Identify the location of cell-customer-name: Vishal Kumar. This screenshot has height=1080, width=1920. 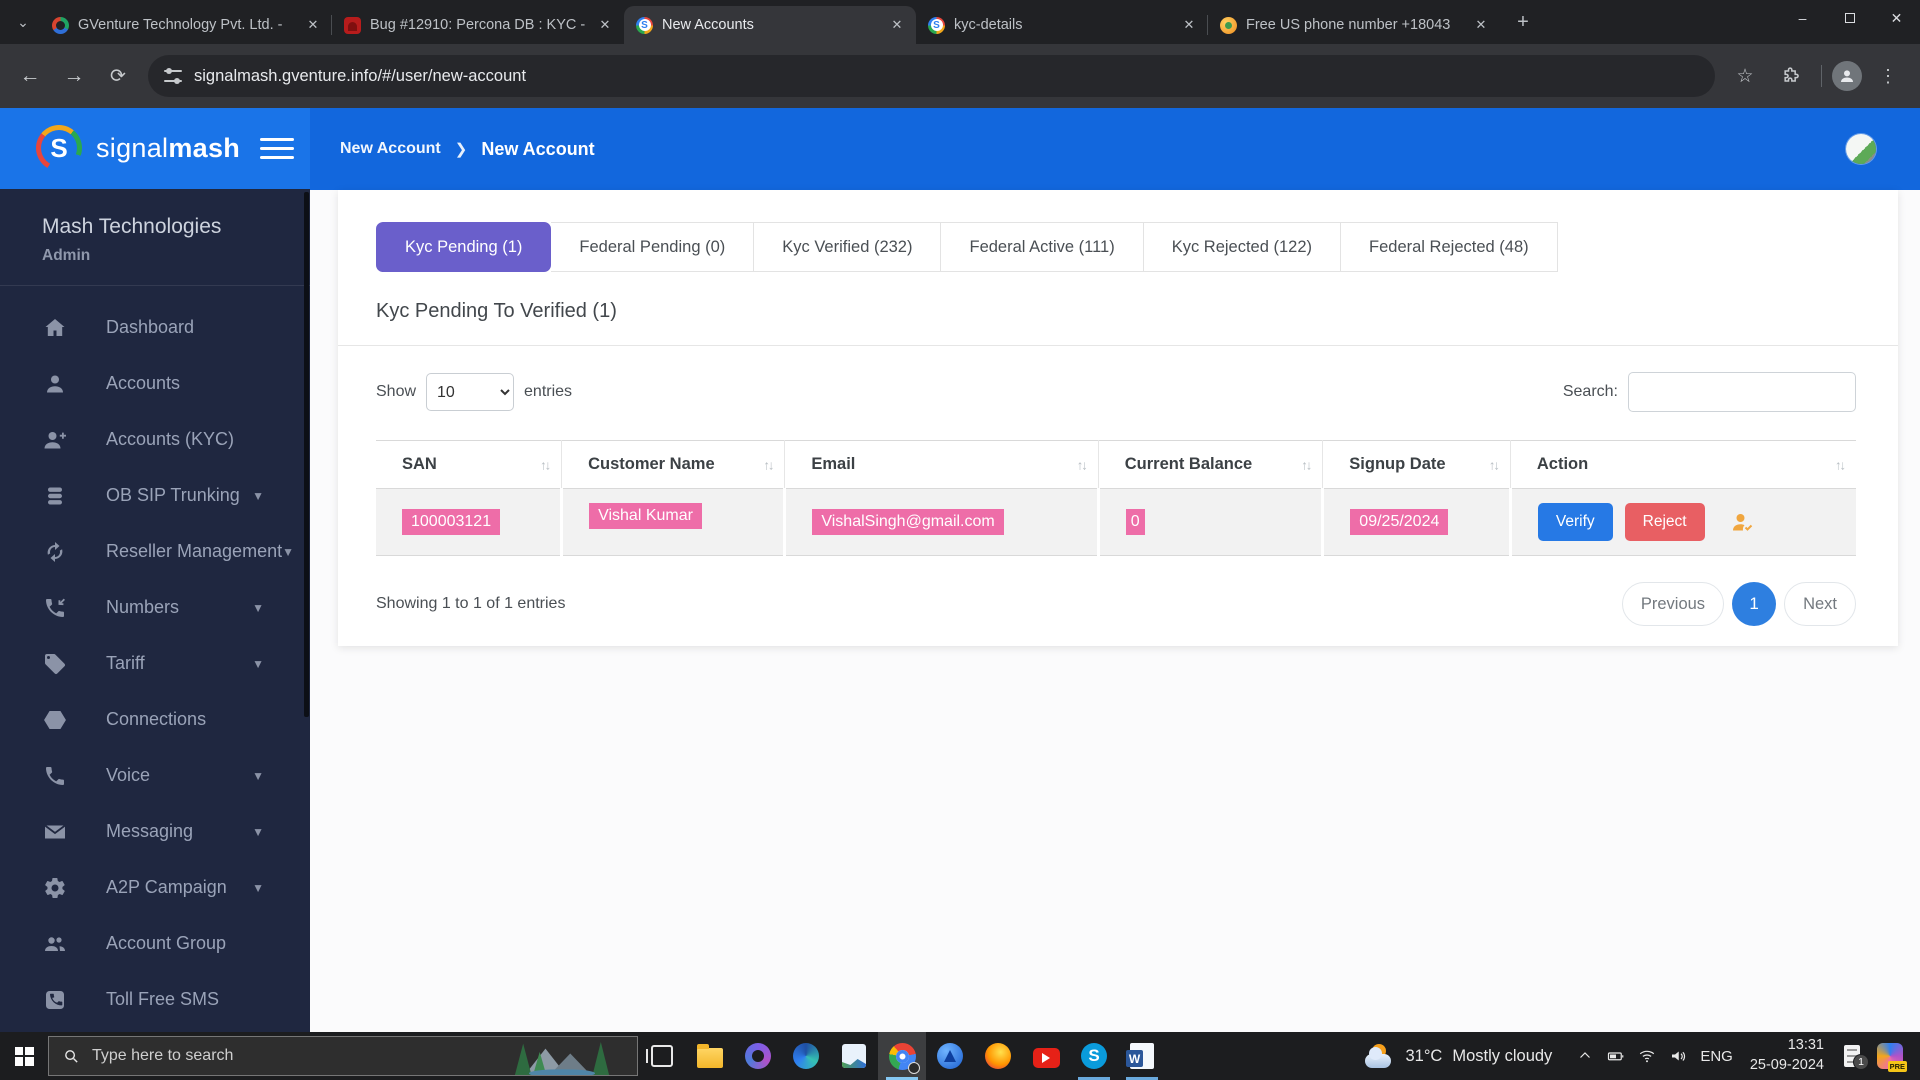
(674, 522).